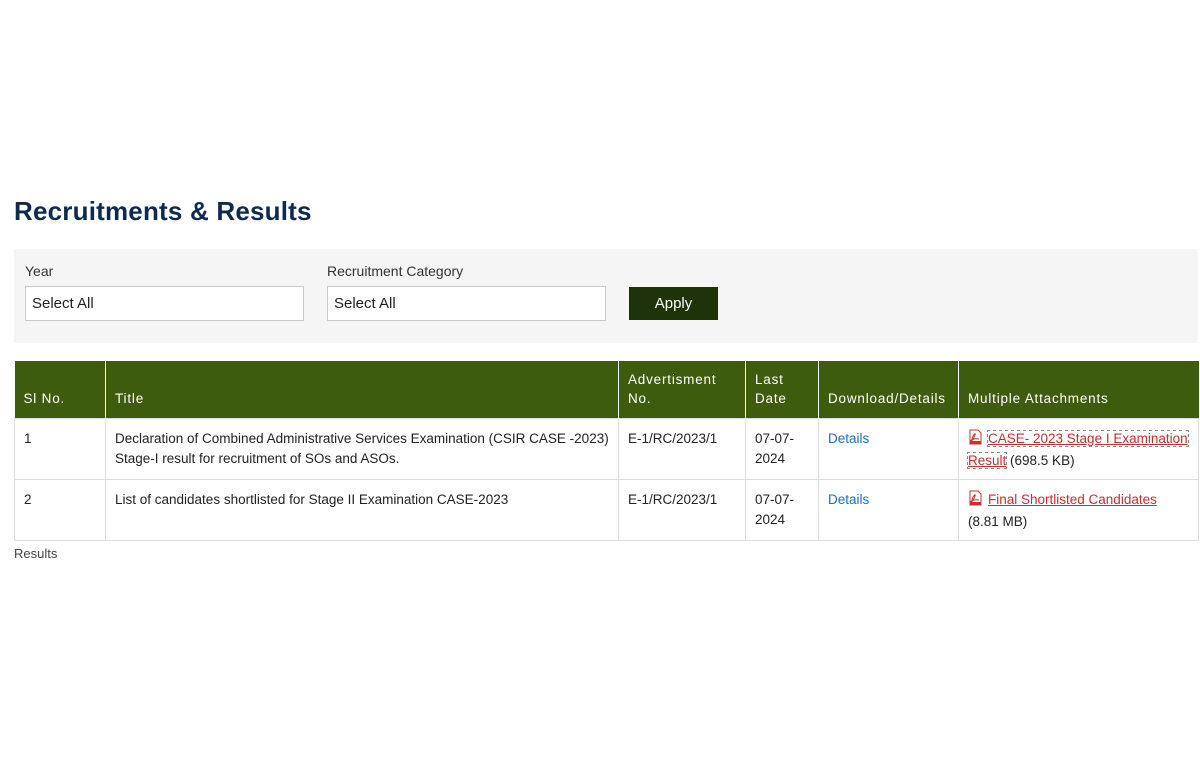 The width and height of the screenshot is (1200, 768). What do you see at coordinates (466, 303) in the screenshot?
I see `category-select: Select All` at bounding box center [466, 303].